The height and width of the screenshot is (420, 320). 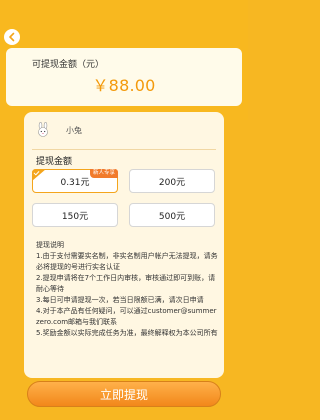 I want to click on amount-option-label: 200元, so click(x=172, y=182).